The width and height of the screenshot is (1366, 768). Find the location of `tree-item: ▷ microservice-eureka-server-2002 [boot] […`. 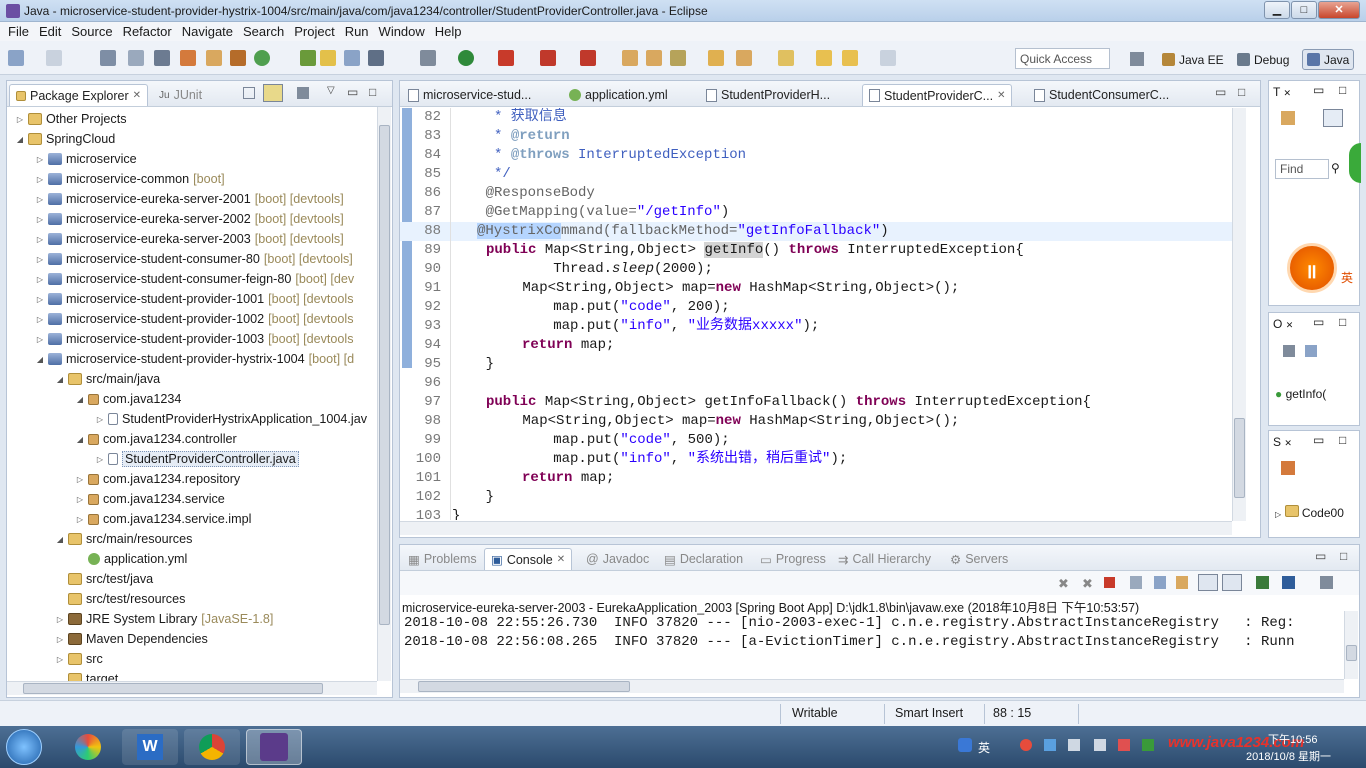

tree-item: ▷ microservice-eureka-server-2002 [boot] [… is located at coordinates (189, 219).